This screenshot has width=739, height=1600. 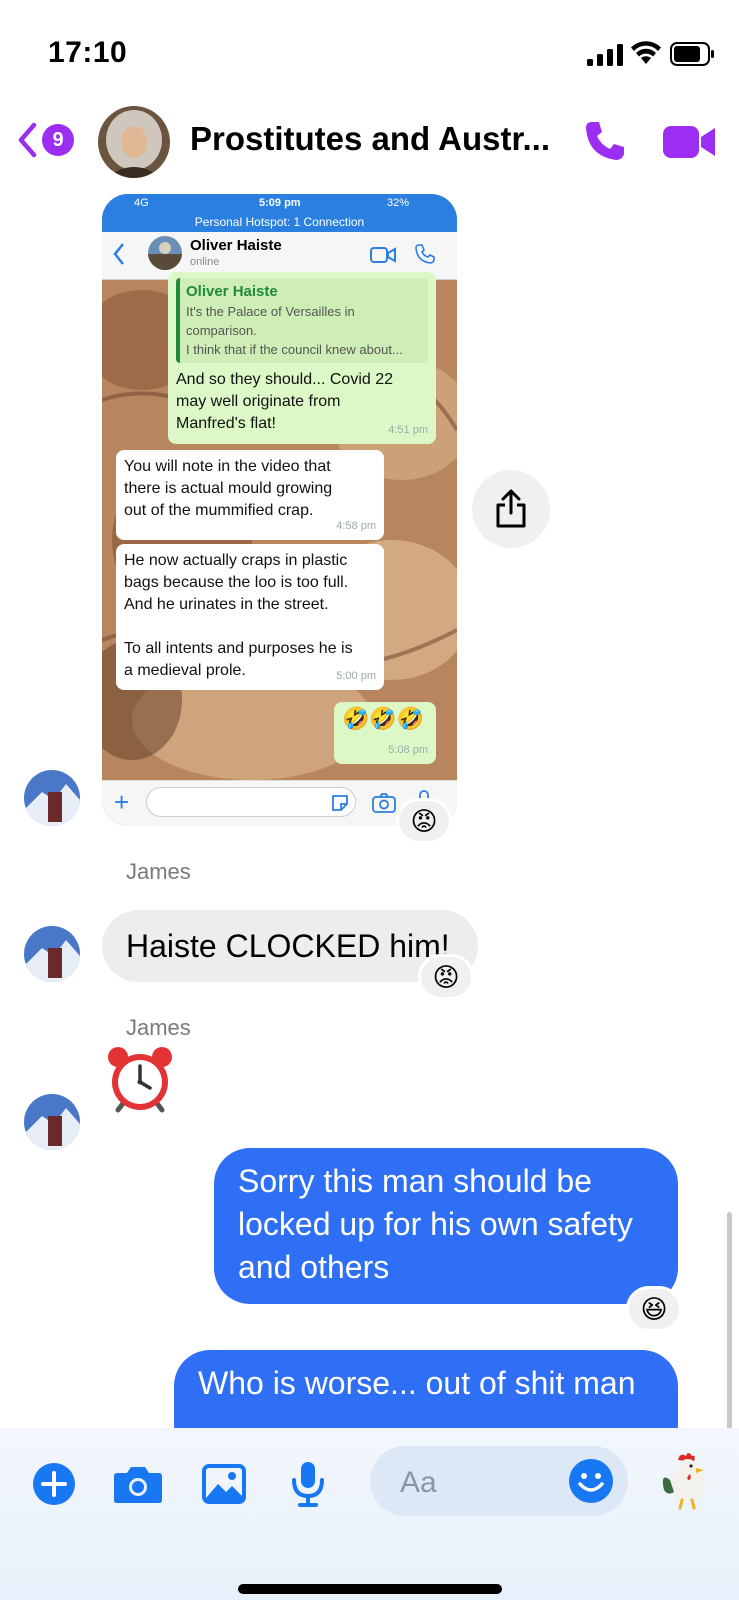 What do you see at coordinates (426, 1389) in the screenshot?
I see `outgoing-message: Who is worse... out of shit man` at bounding box center [426, 1389].